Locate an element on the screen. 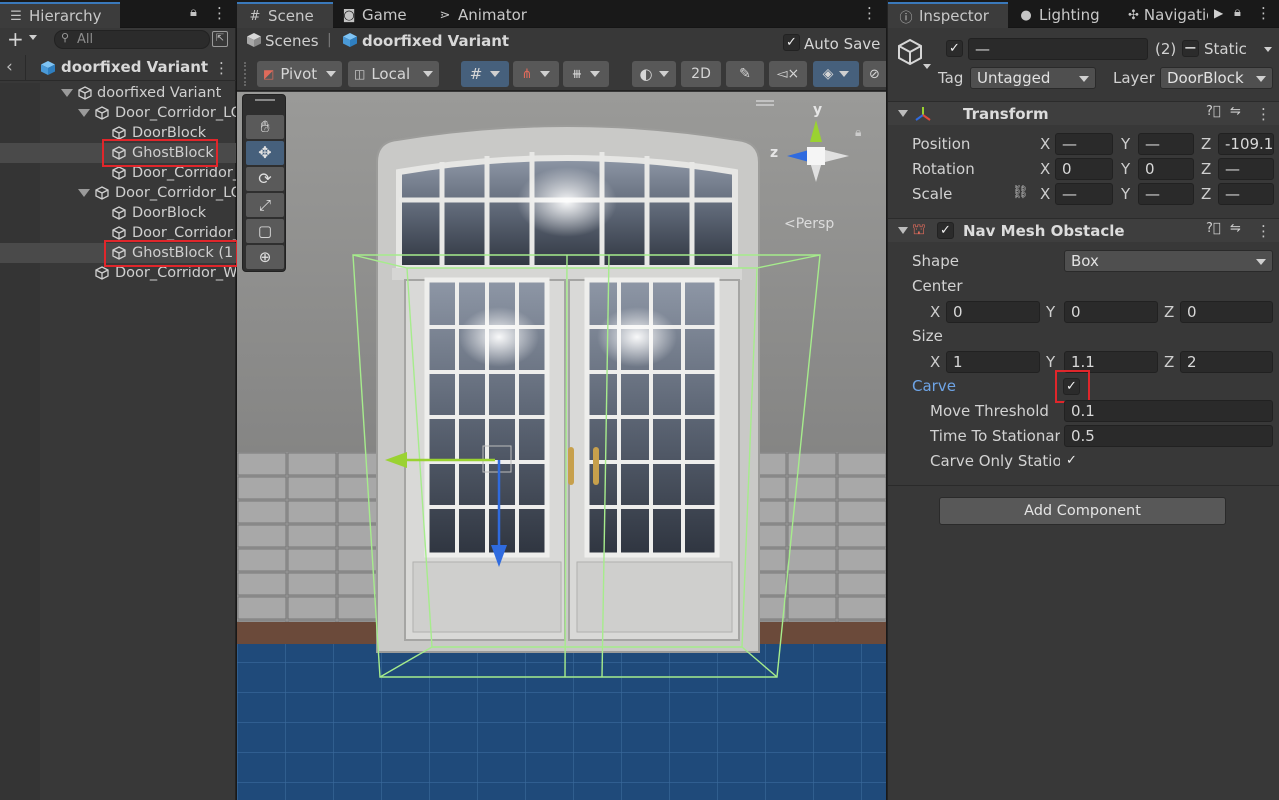  navmesh-enabled-checkbox: ✓ is located at coordinates (945, 230).